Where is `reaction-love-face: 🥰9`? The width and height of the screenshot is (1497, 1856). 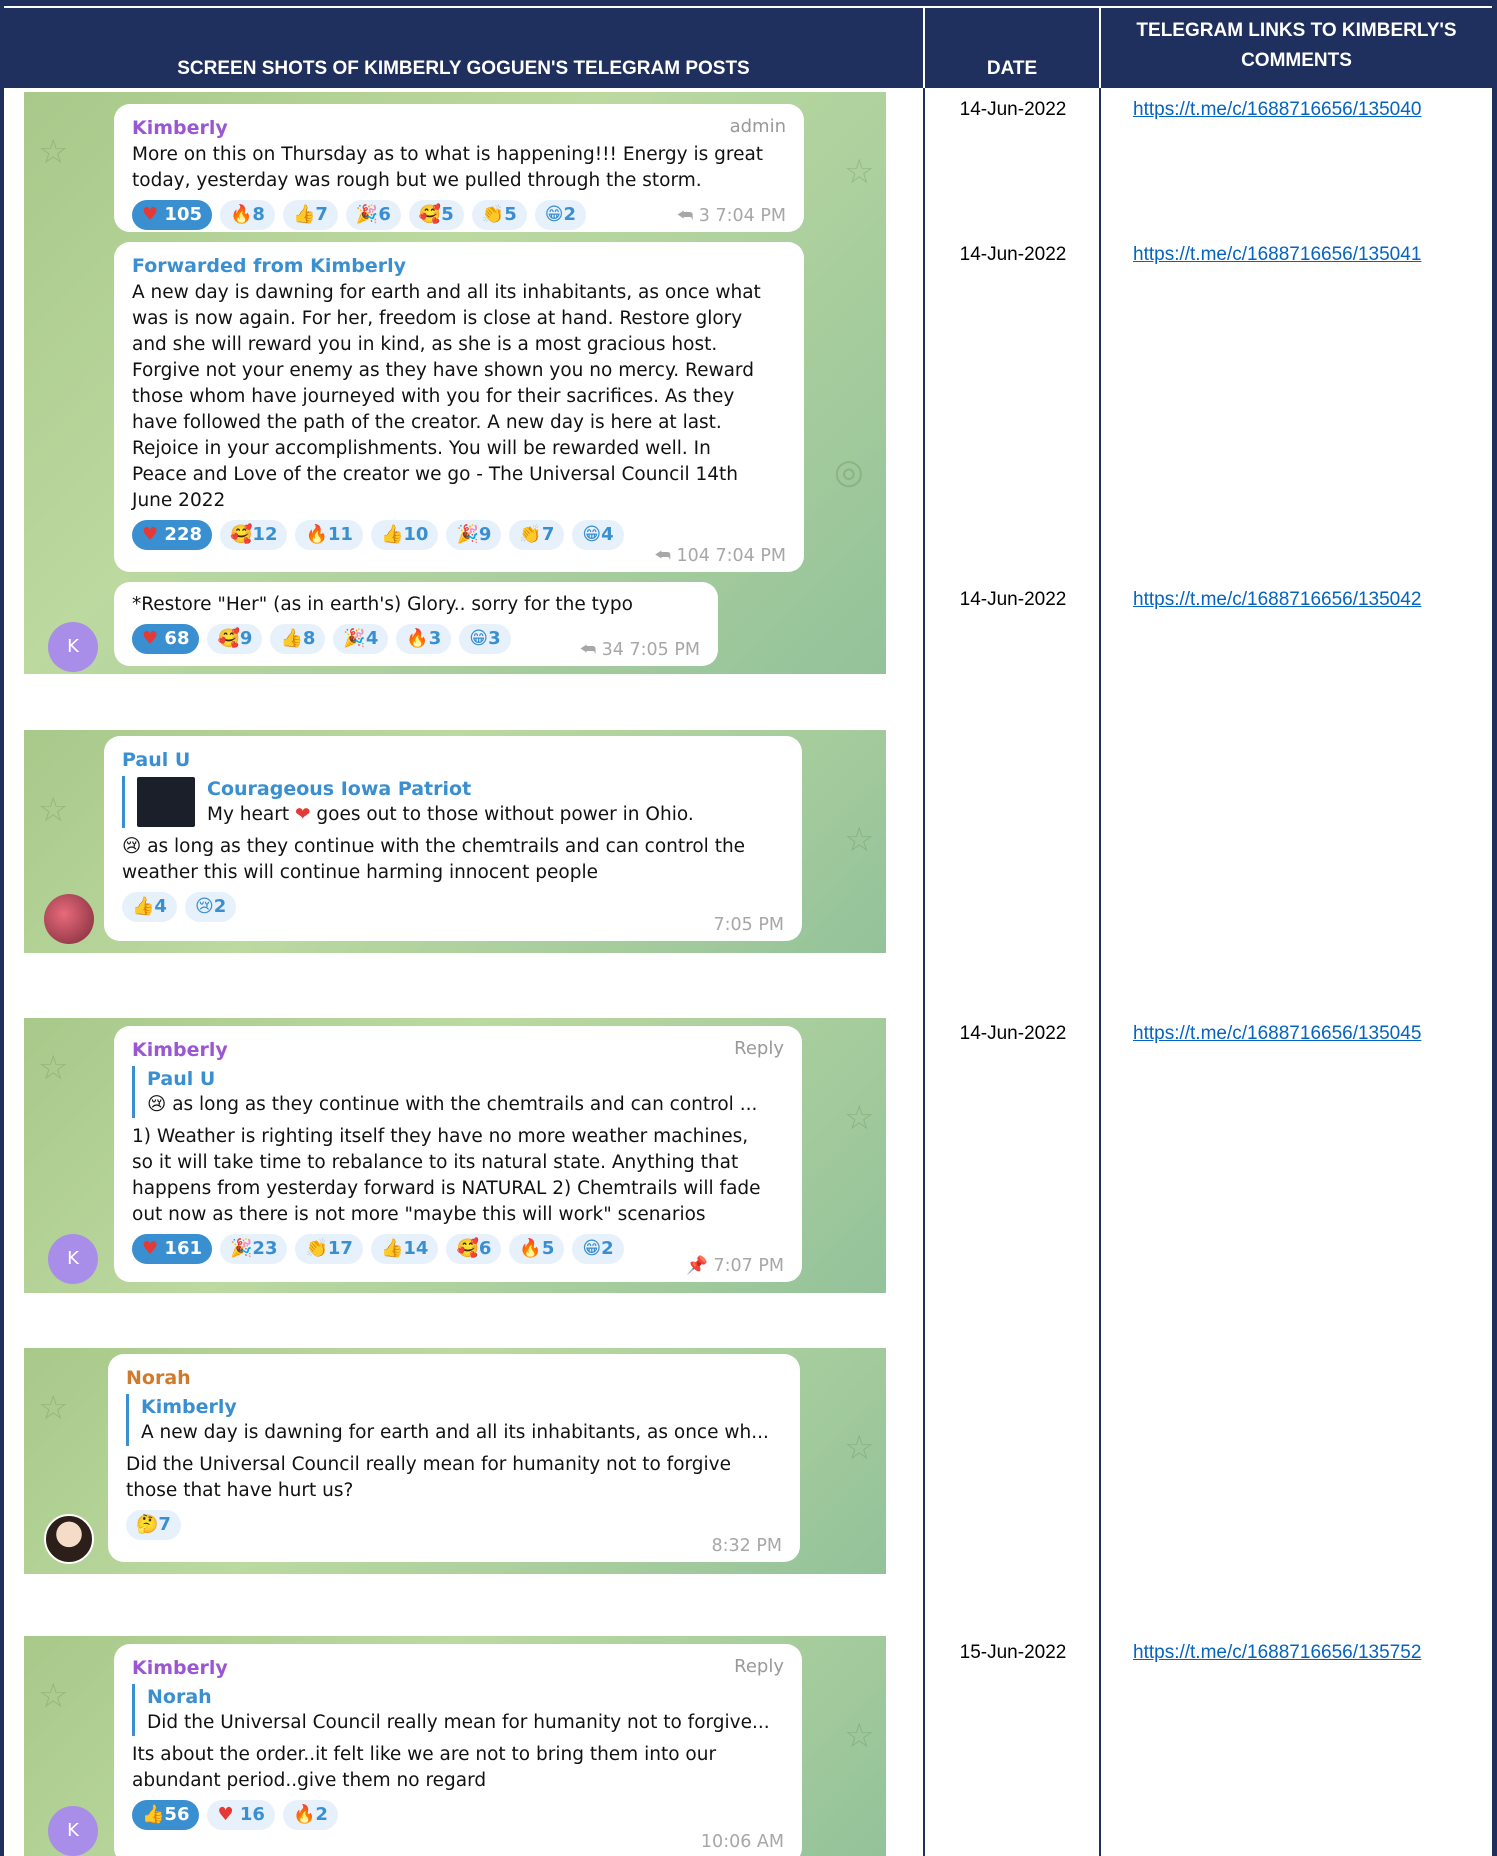
reaction-love-face: 🥰9 is located at coordinates (235, 639).